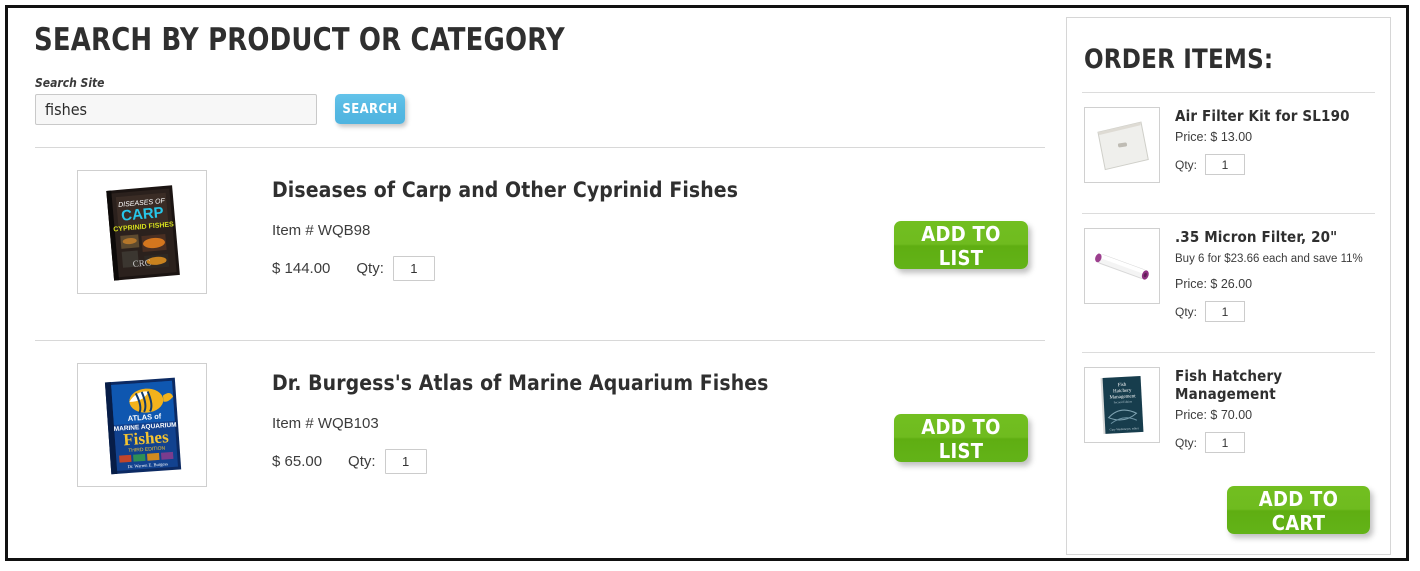 The width and height of the screenshot is (1420, 571). What do you see at coordinates (1262, 116) in the screenshot?
I see `order-item-name: Air Filter Kit for SL190` at bounding box center [1262, 116].